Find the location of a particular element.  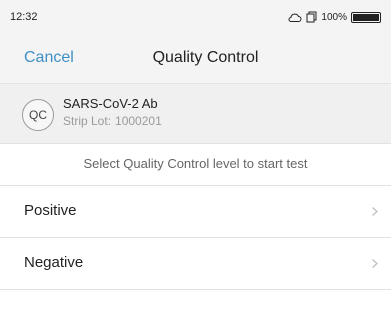

strip-lot: Strip Lot: 1000201 is located at coordinates (112, 121).